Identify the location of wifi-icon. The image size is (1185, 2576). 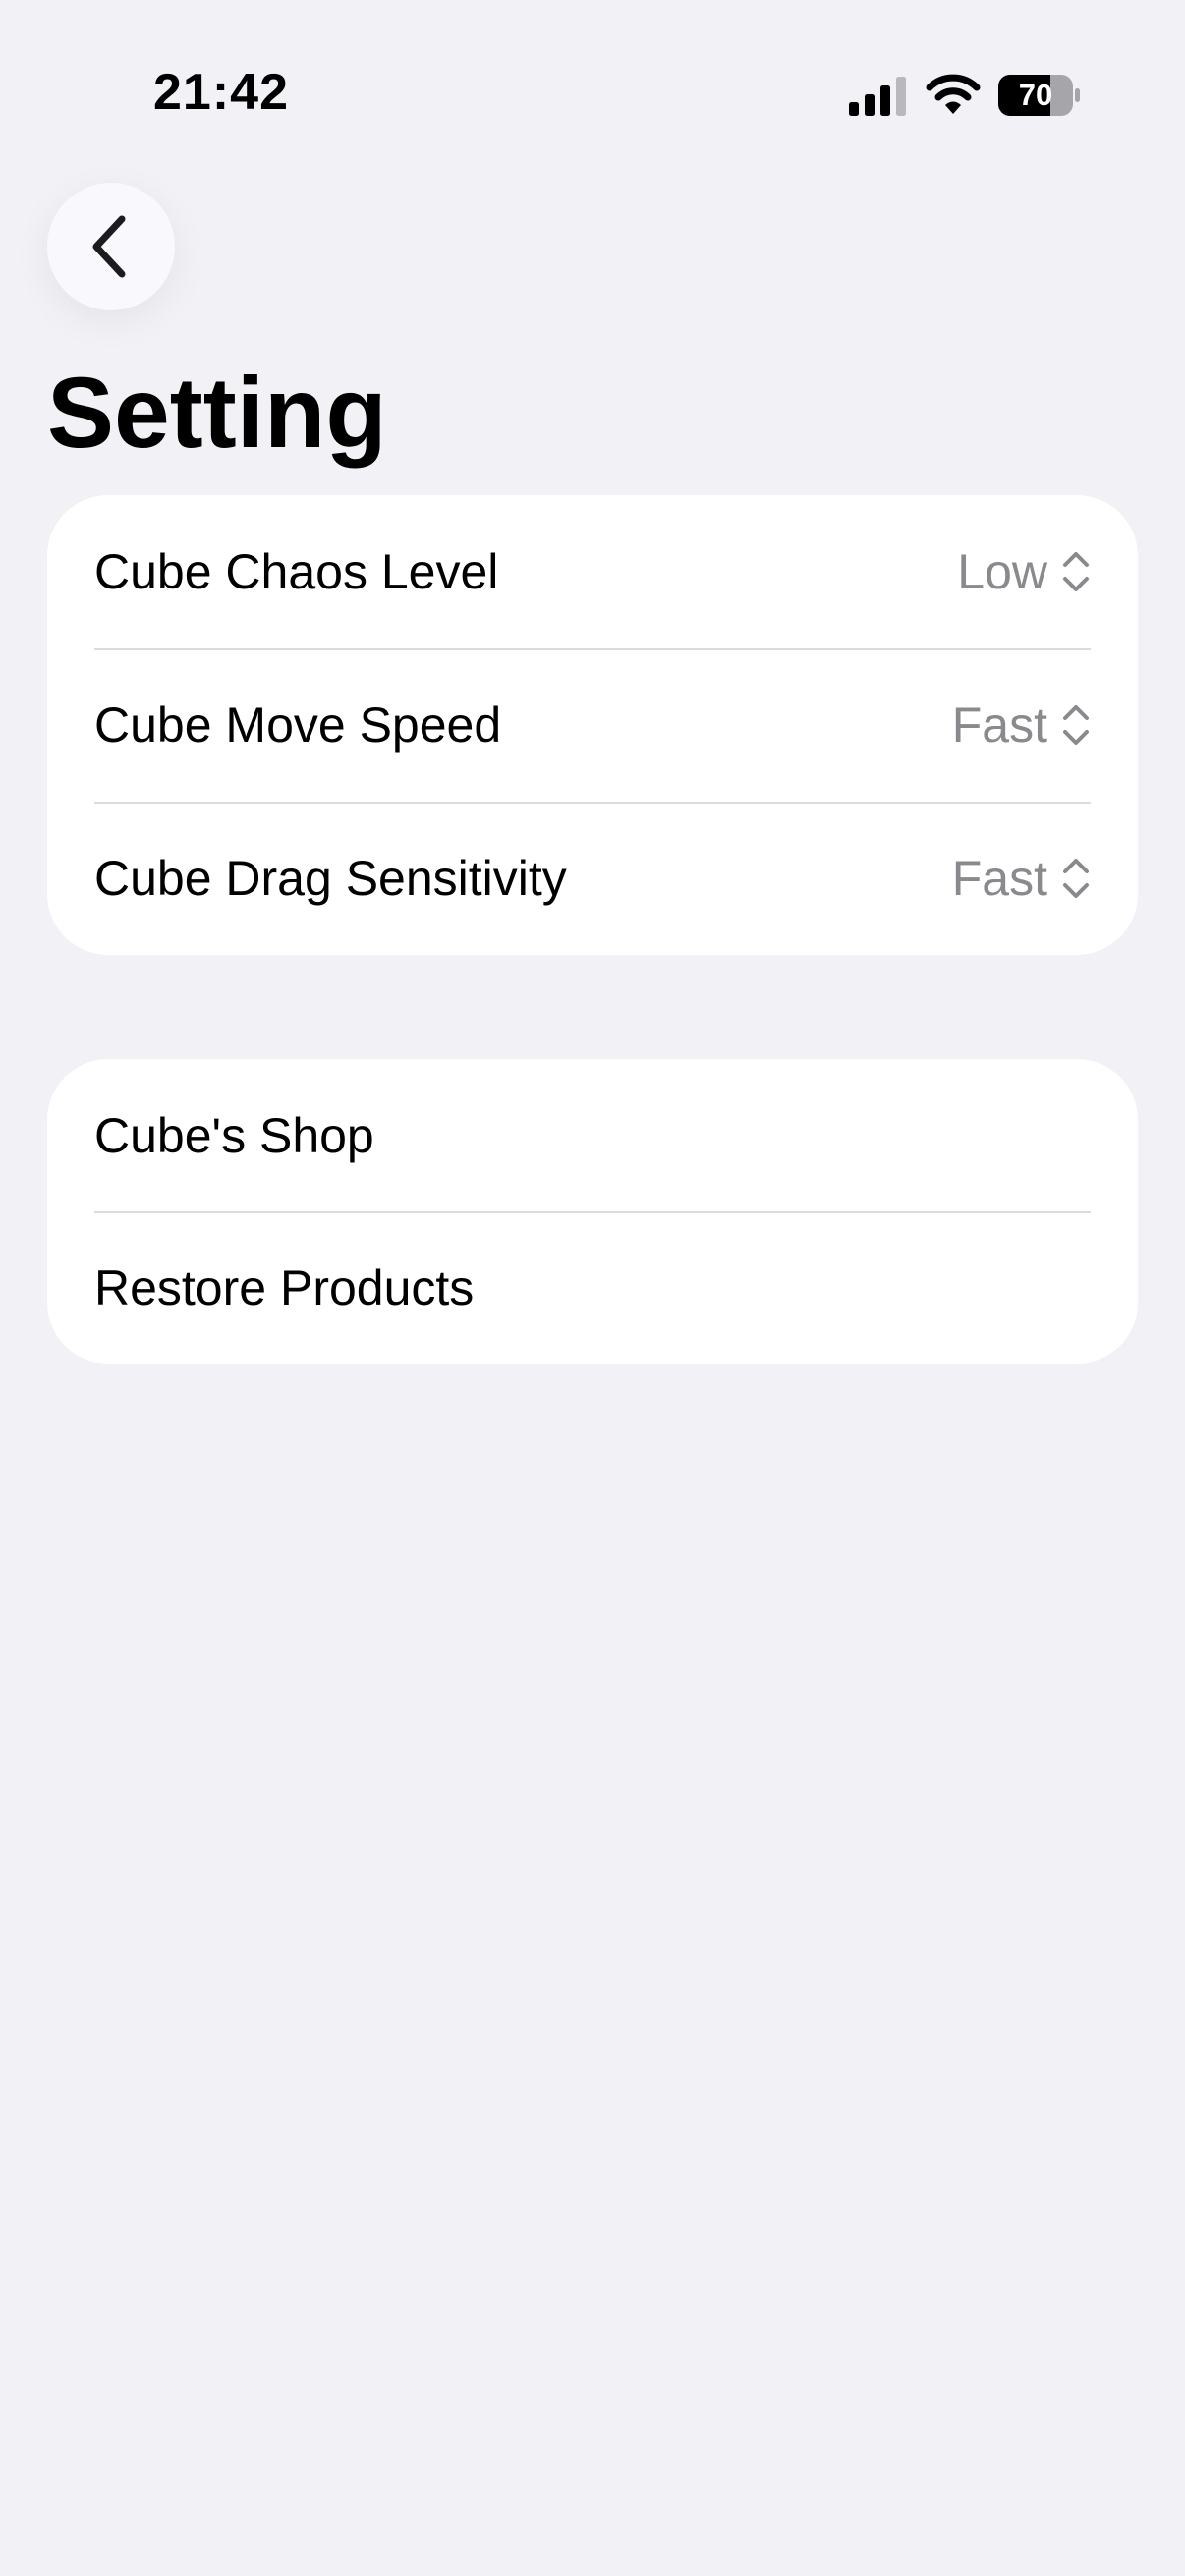
(954, 94).